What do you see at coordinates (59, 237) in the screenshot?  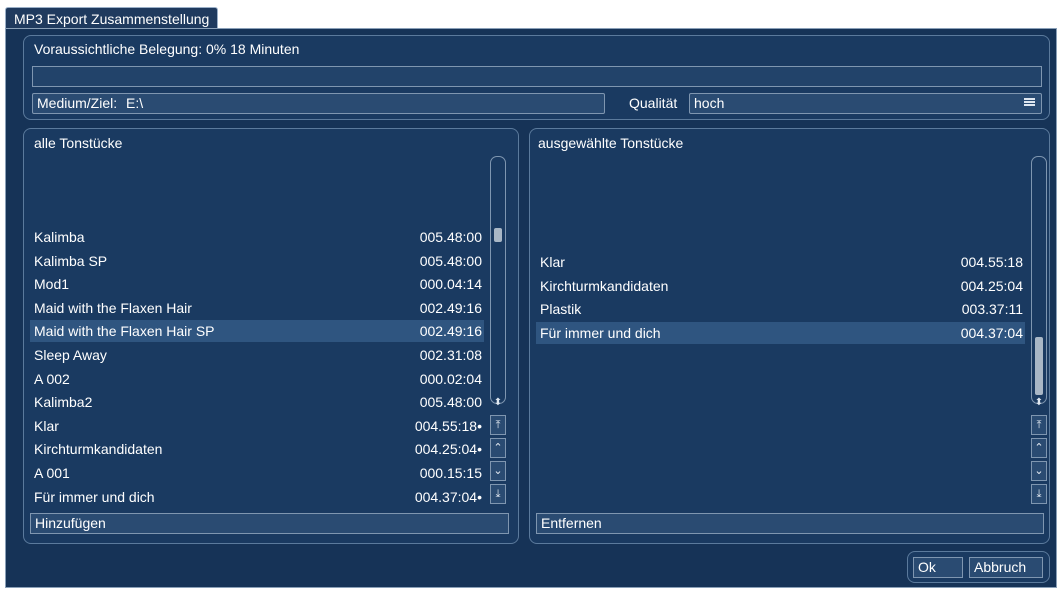 I see `track-title: Kalimba` at bounding box center [59, 237].